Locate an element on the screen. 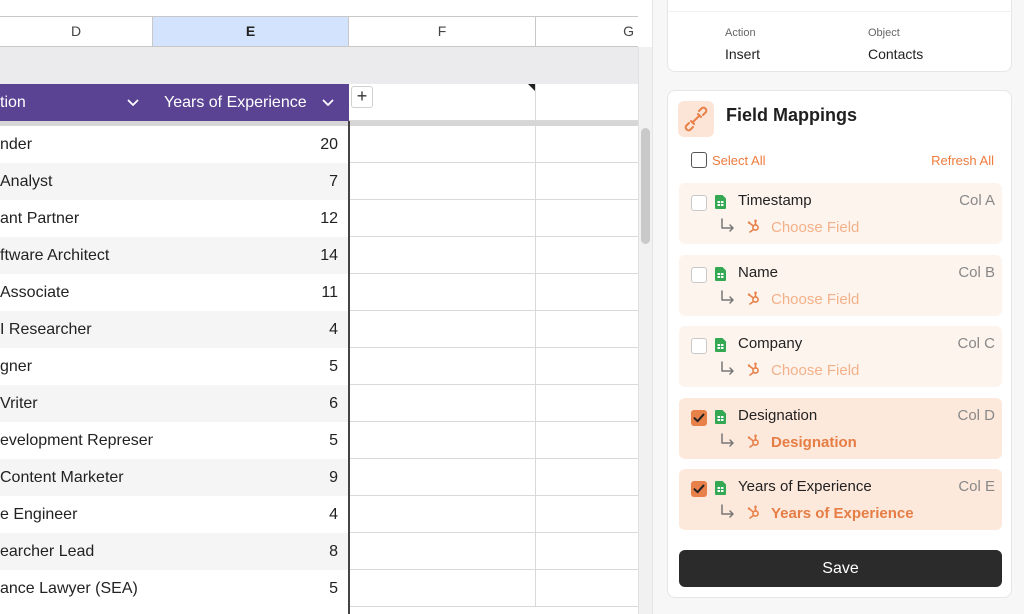 This screenshot has height=614, width=1024. column-letter: Col B is located at coordinates (976, 272).